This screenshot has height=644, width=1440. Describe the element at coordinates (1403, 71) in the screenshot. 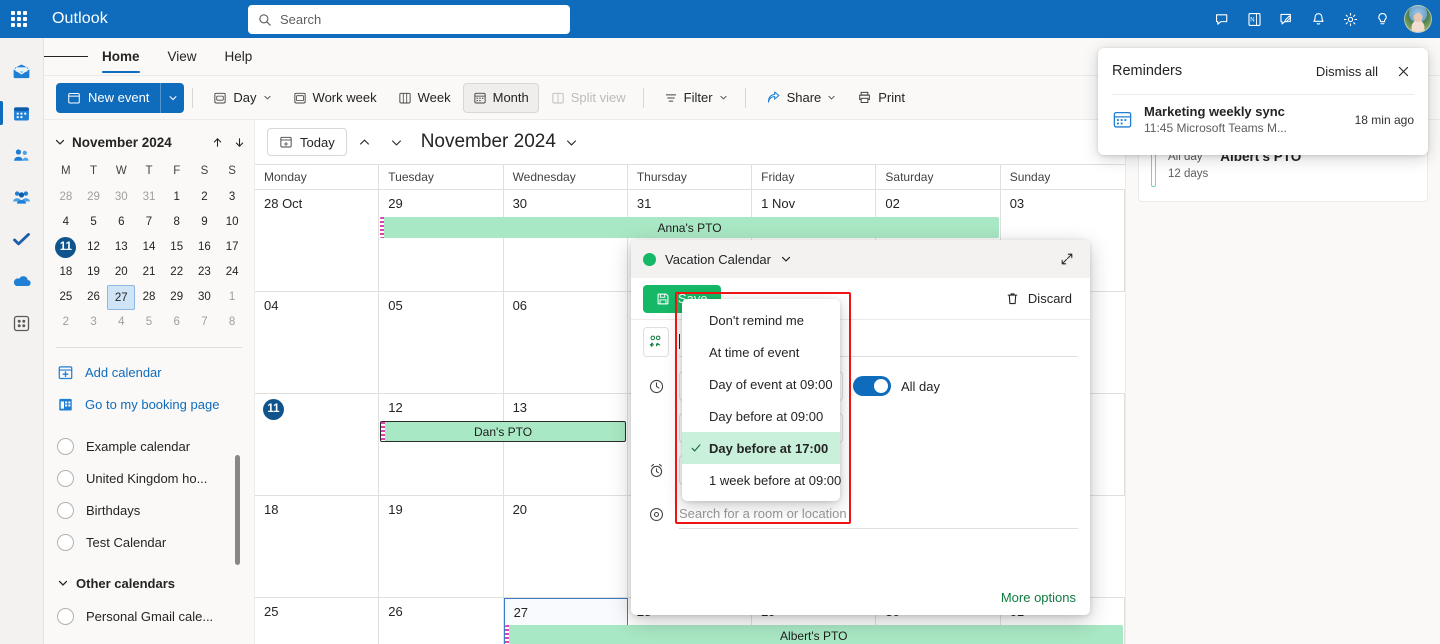

I see `close-reminders-icon` at that location.